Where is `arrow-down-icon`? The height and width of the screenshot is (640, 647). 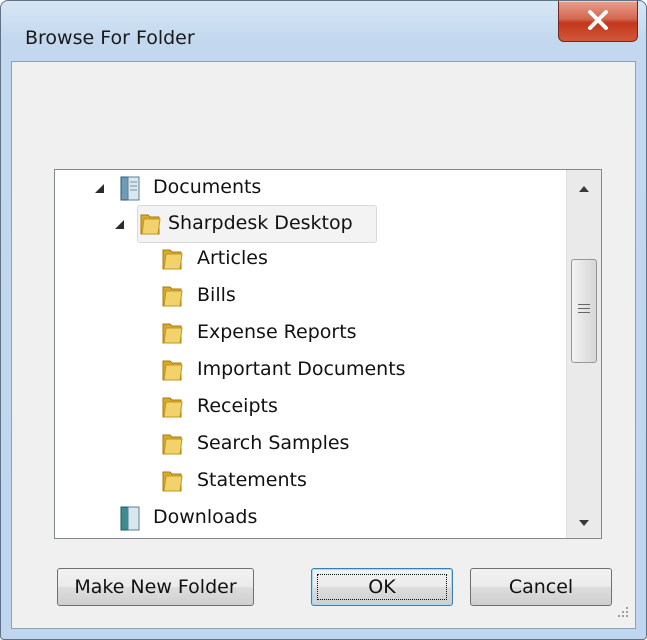
arrow-down-icon is located at coordinates (584, 521).